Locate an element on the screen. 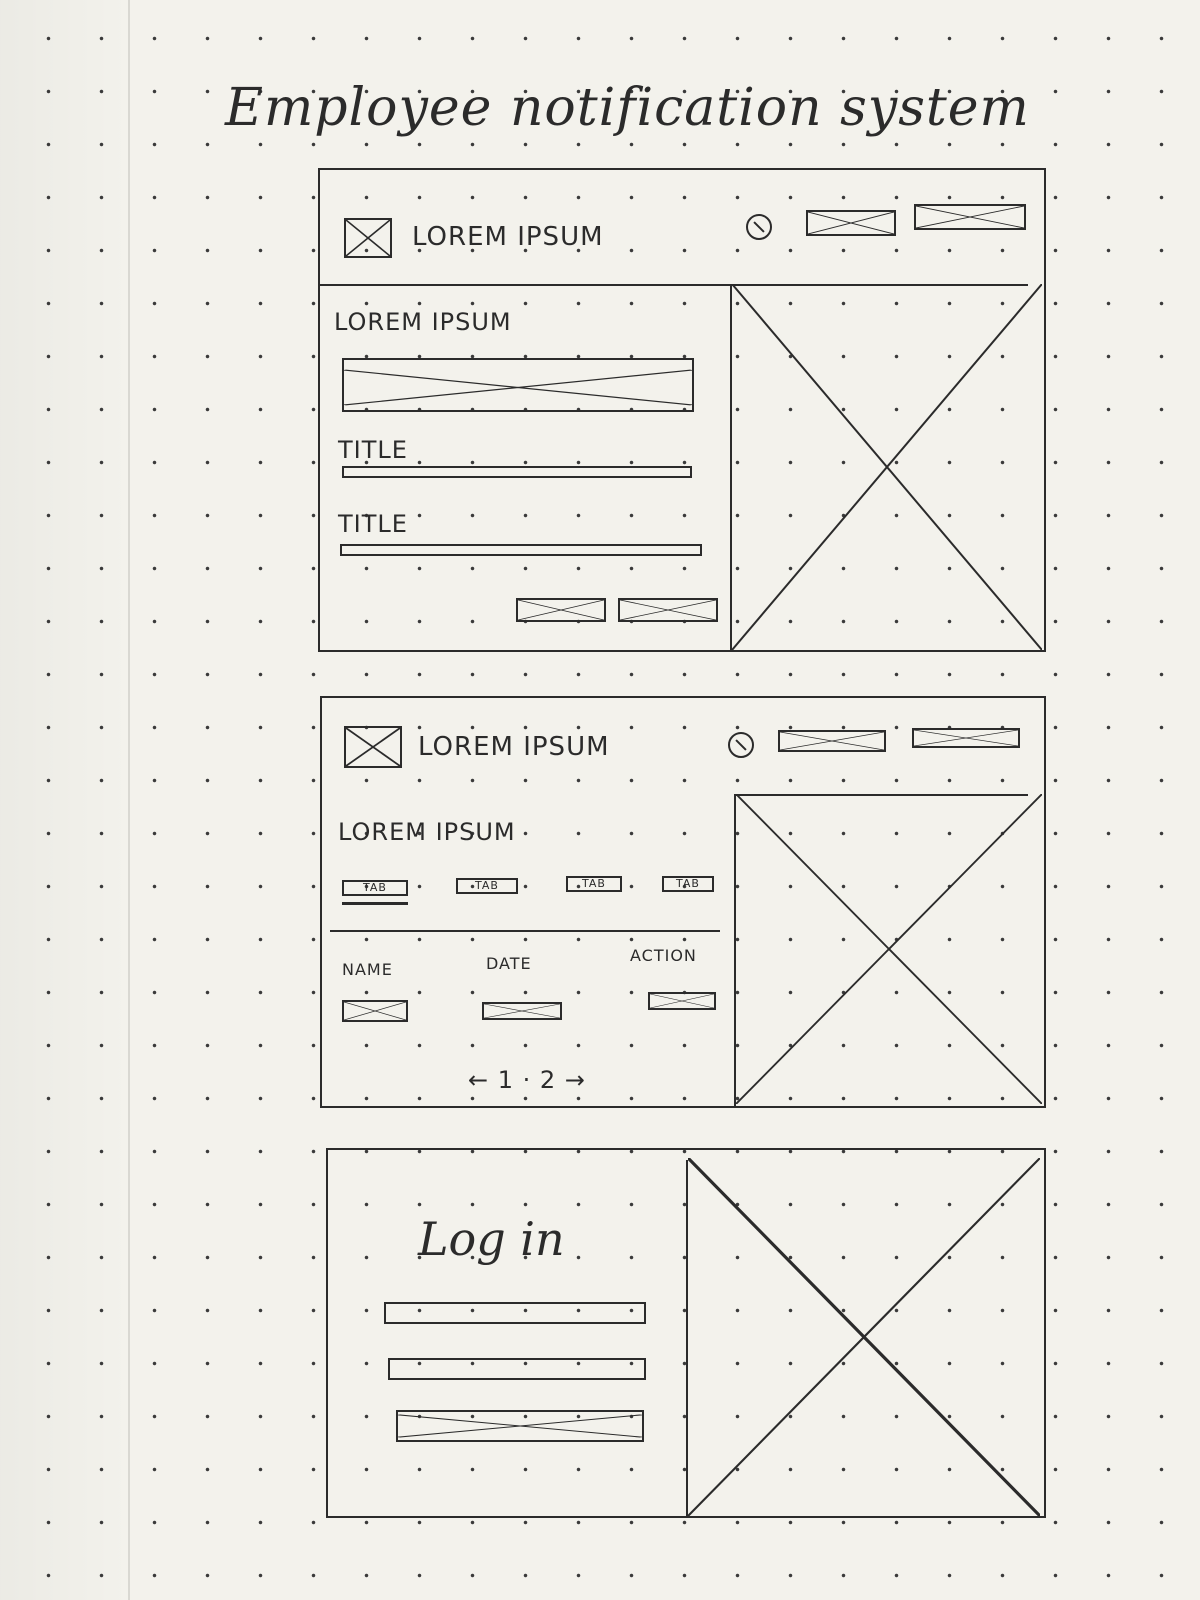 This screenshot has height=1600, width=1200. wireframe-login-screen: Log in is located at coordinates (686, 1333).